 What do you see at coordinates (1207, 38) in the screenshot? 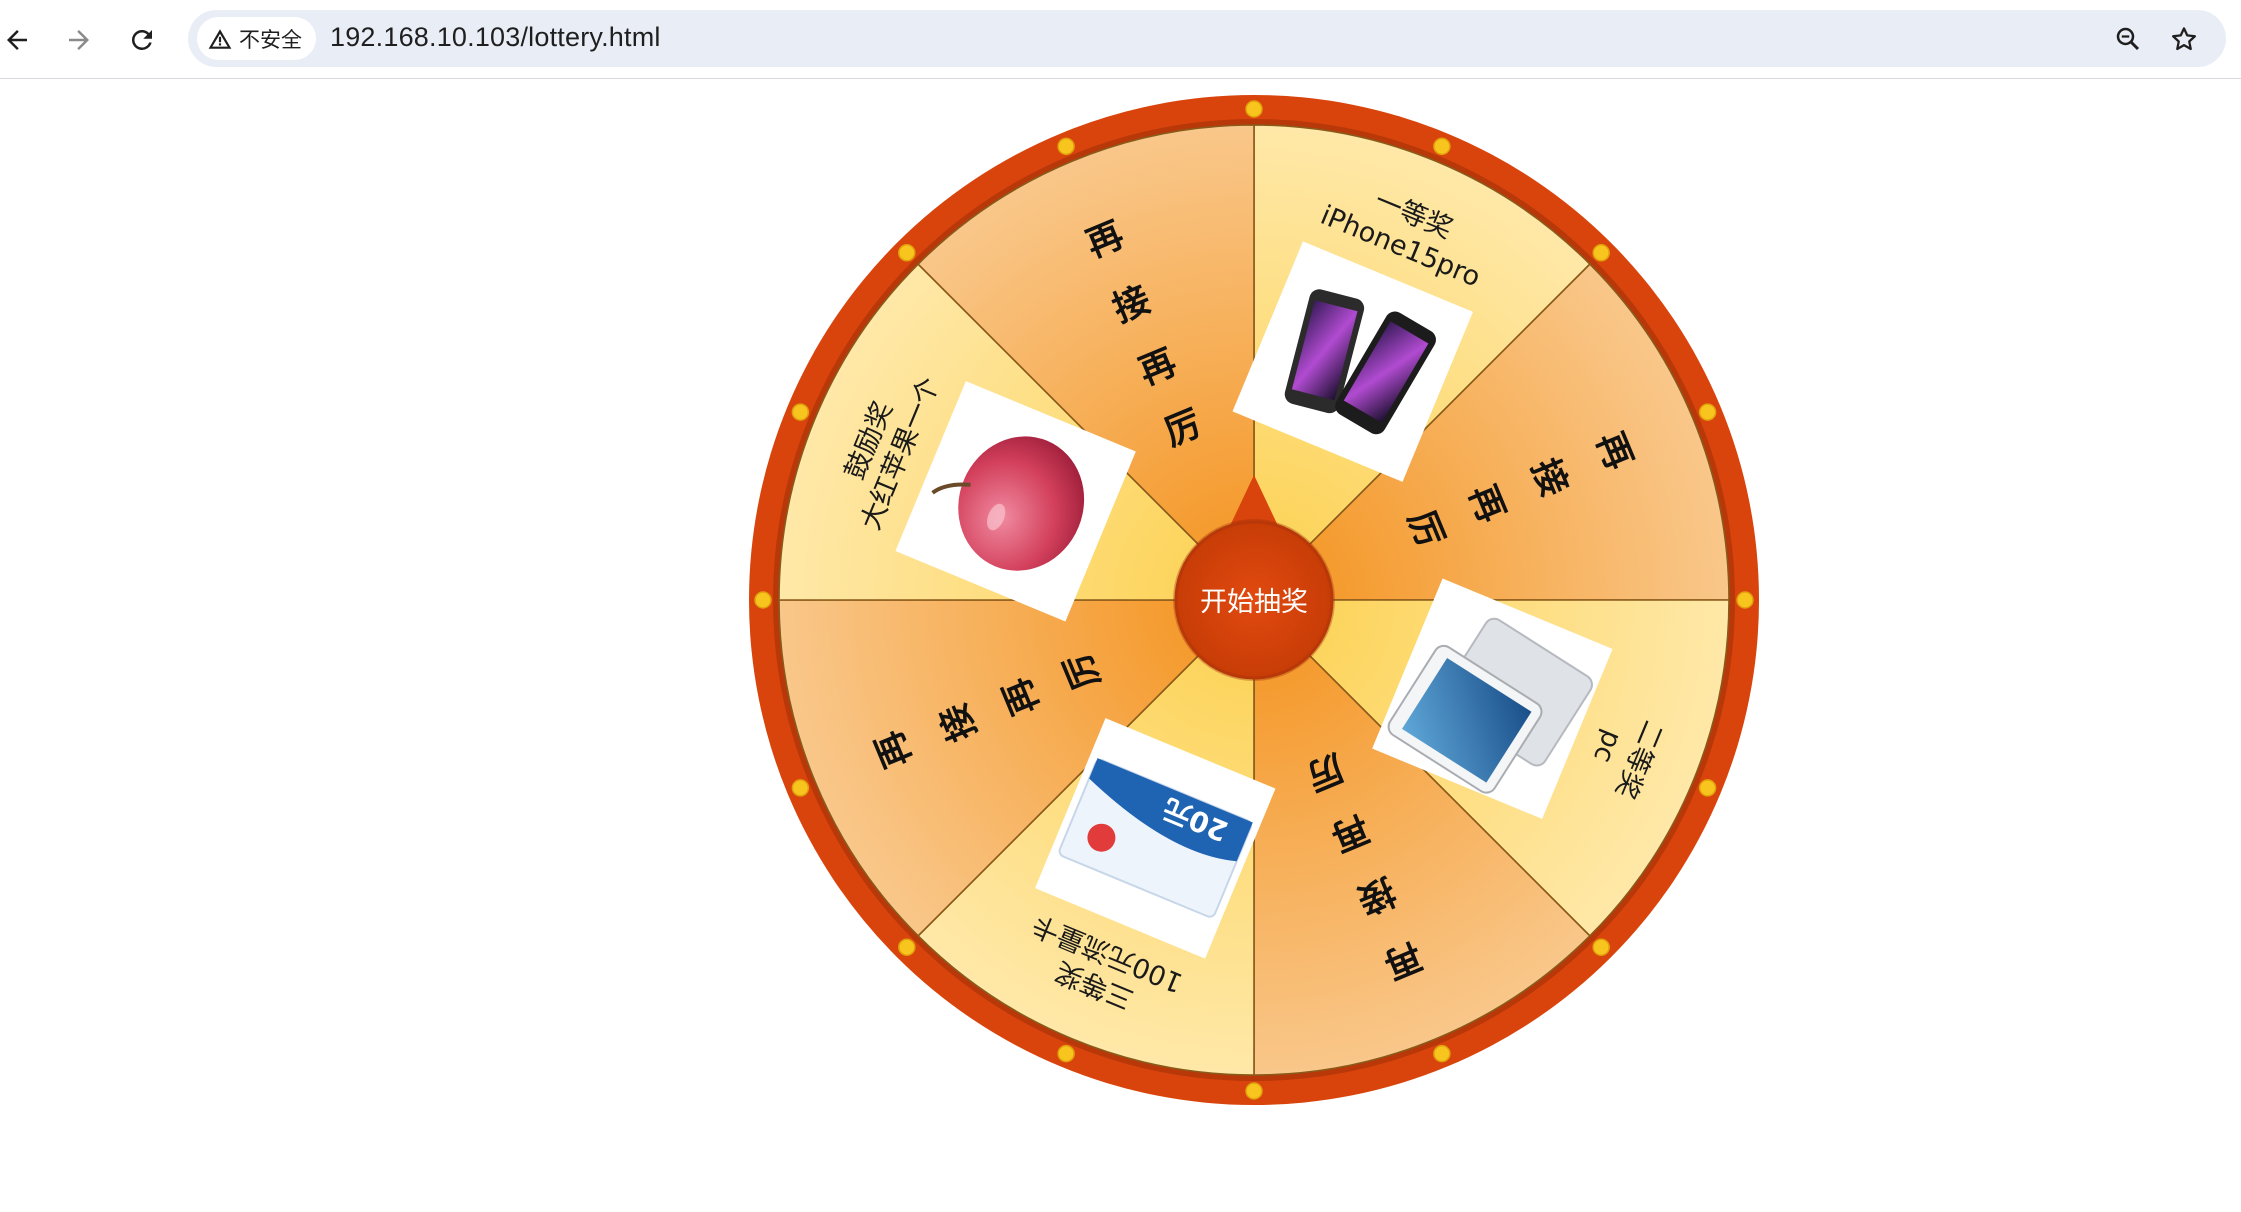
I see `address-bar: 不安全 192.168.10.103/lottery.html` at bounding box center [1207, 38].